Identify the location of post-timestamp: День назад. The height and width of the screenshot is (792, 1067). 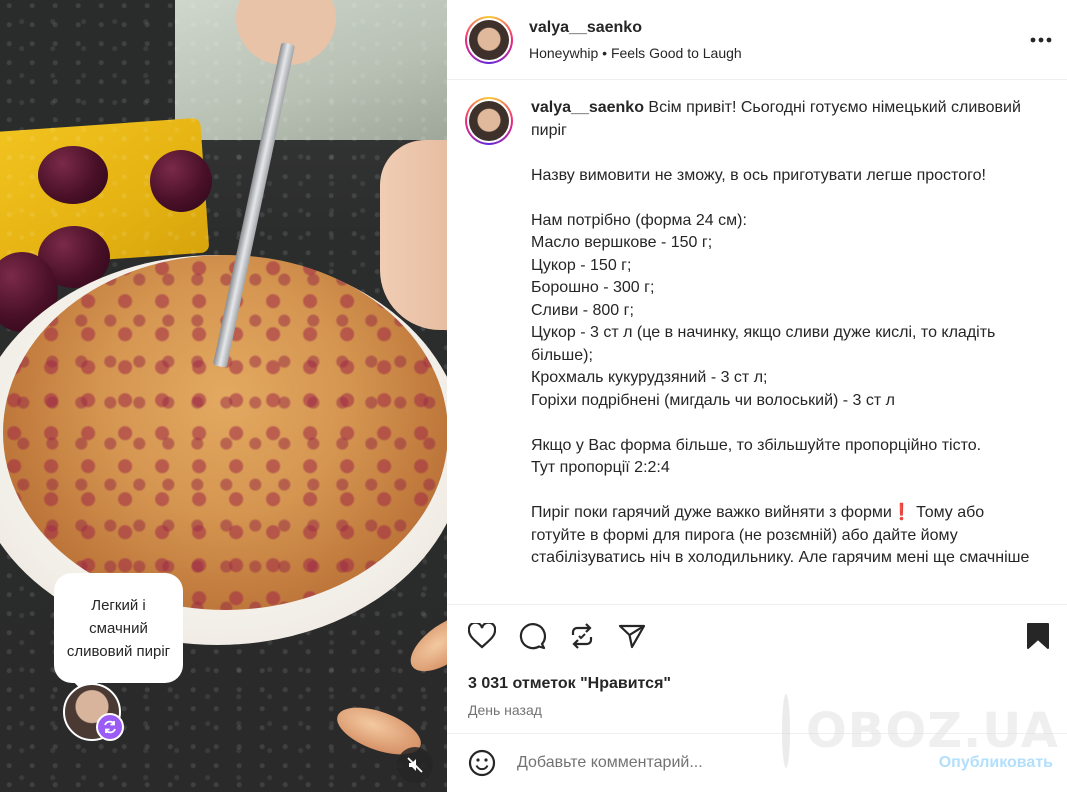
(505, 710).